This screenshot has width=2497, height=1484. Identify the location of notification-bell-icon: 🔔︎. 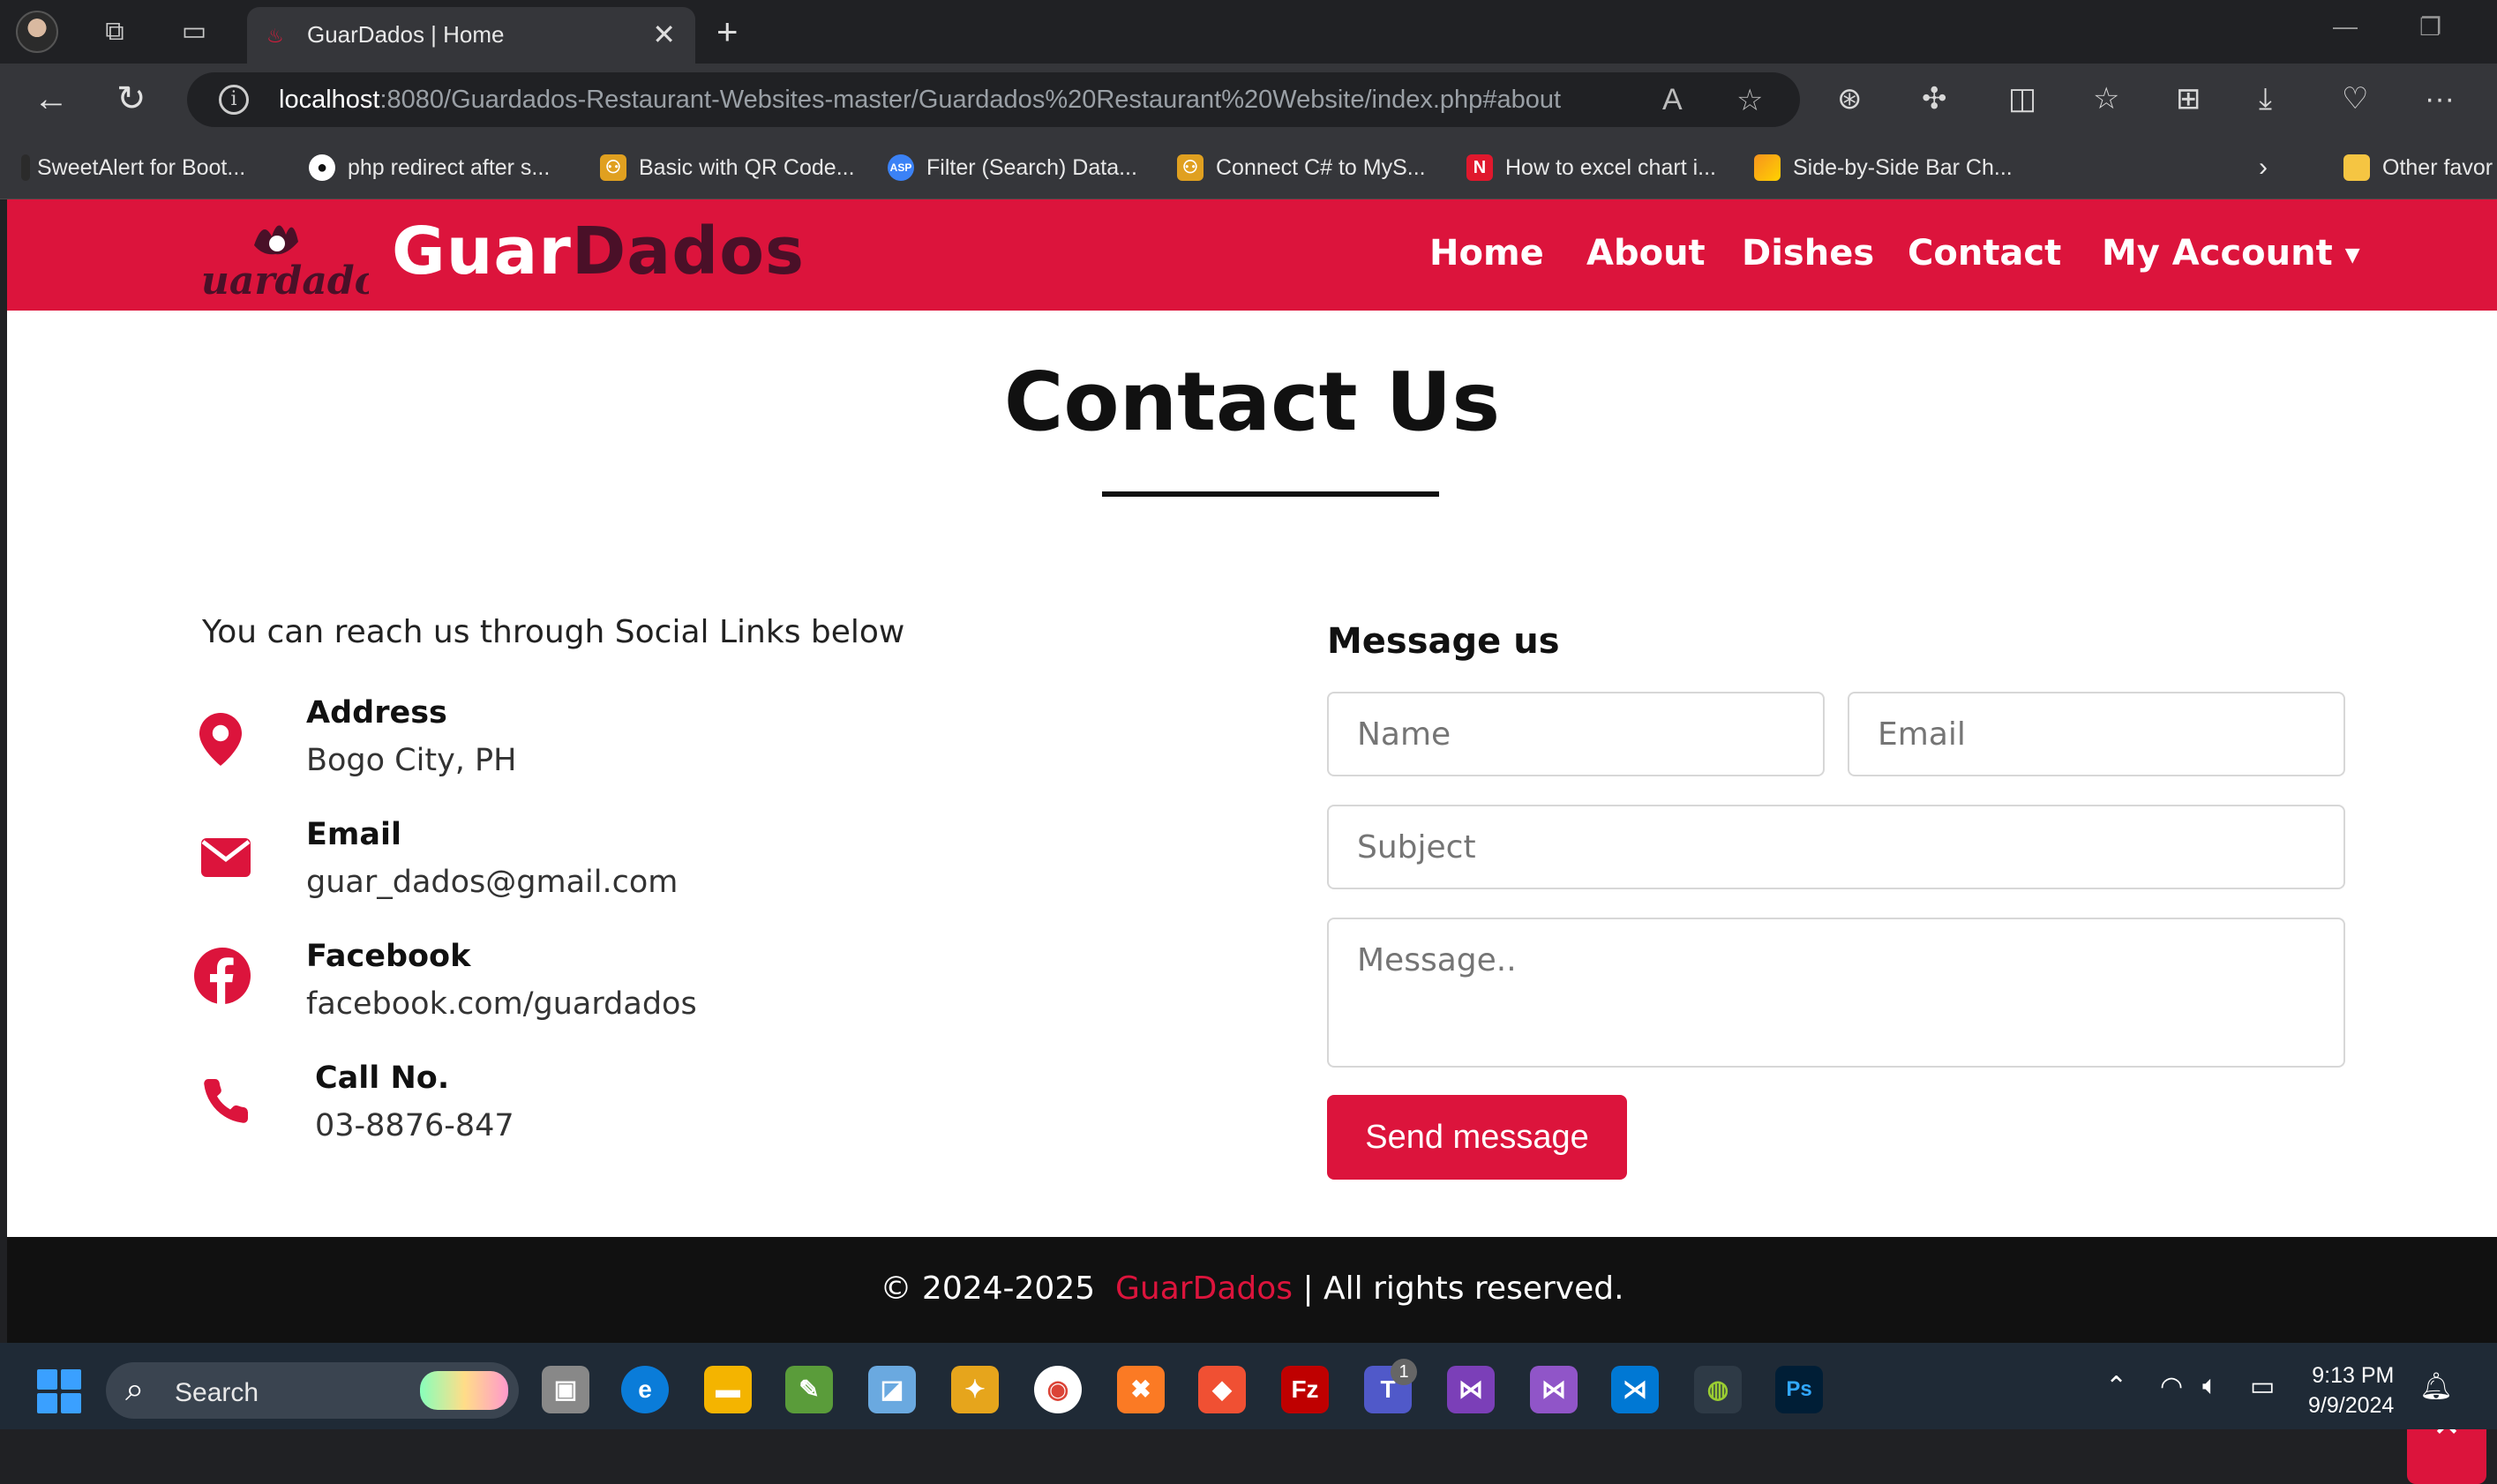
(2436, 1386).